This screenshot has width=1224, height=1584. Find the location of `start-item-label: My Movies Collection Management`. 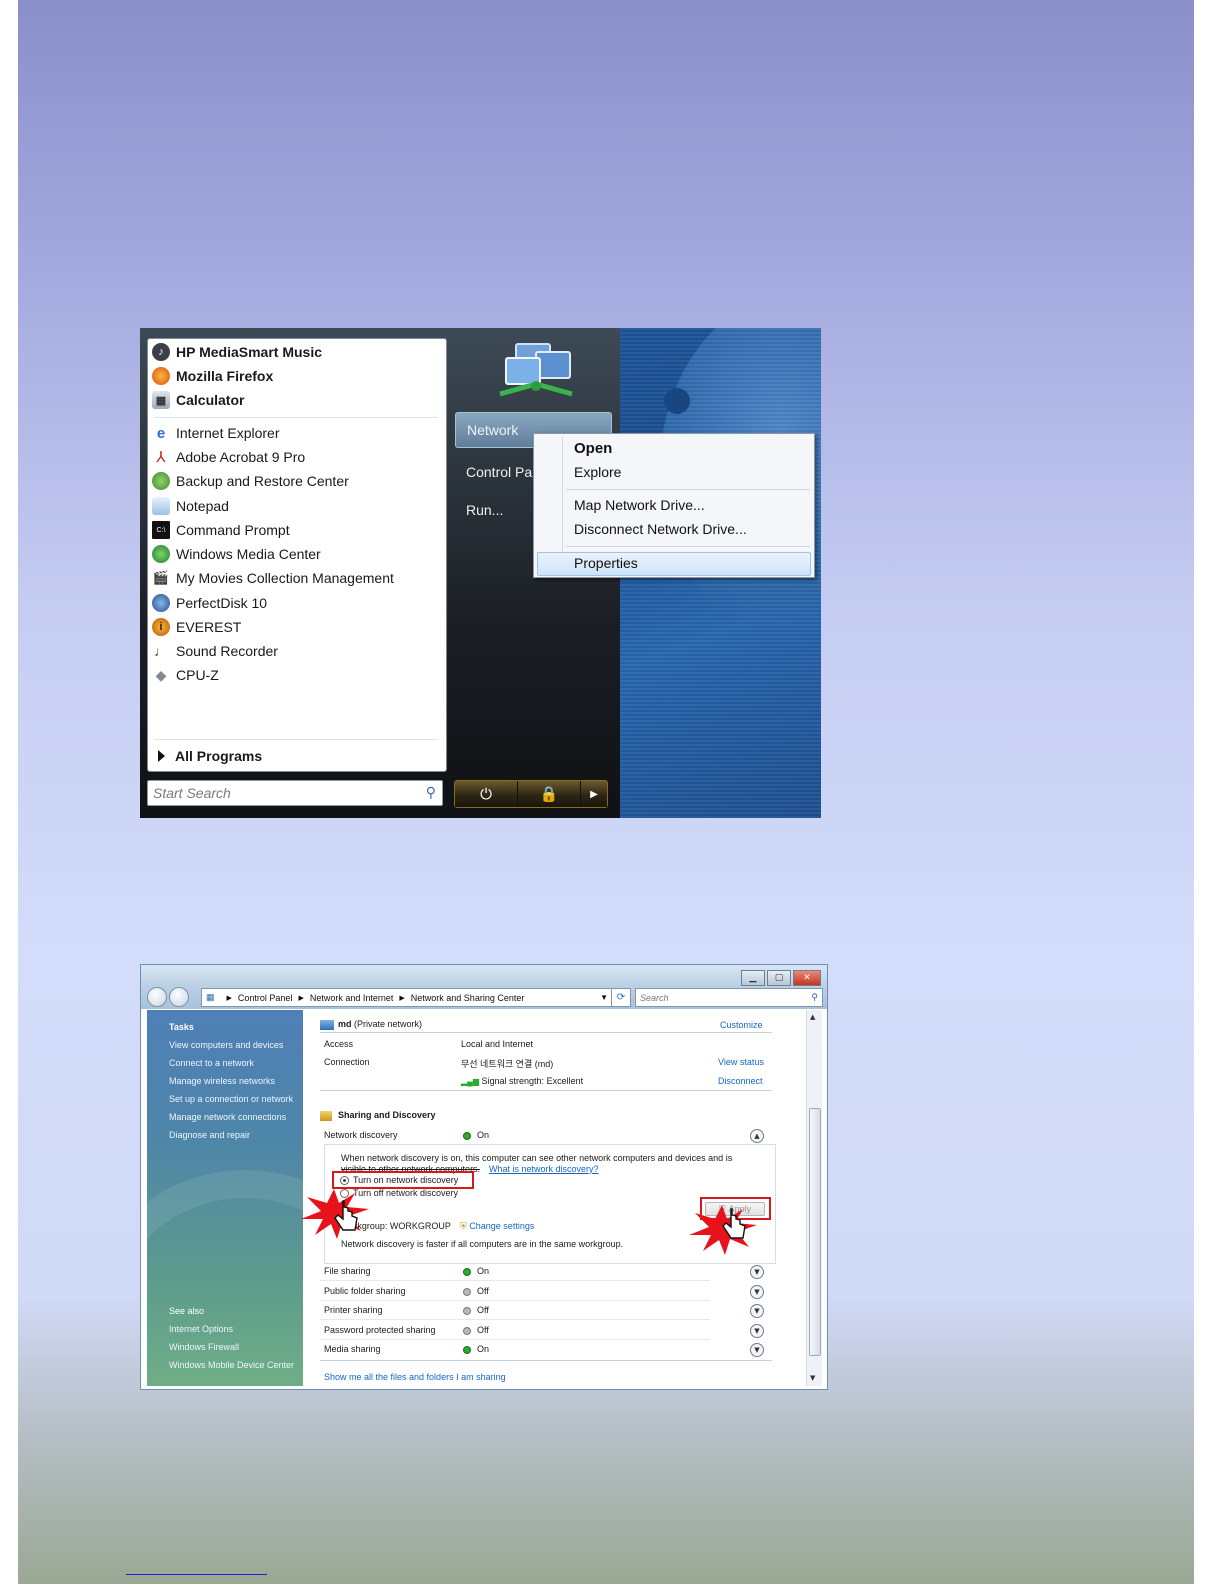

start-item-label: My Movies Collection Management is located at coordinates (285, 578).